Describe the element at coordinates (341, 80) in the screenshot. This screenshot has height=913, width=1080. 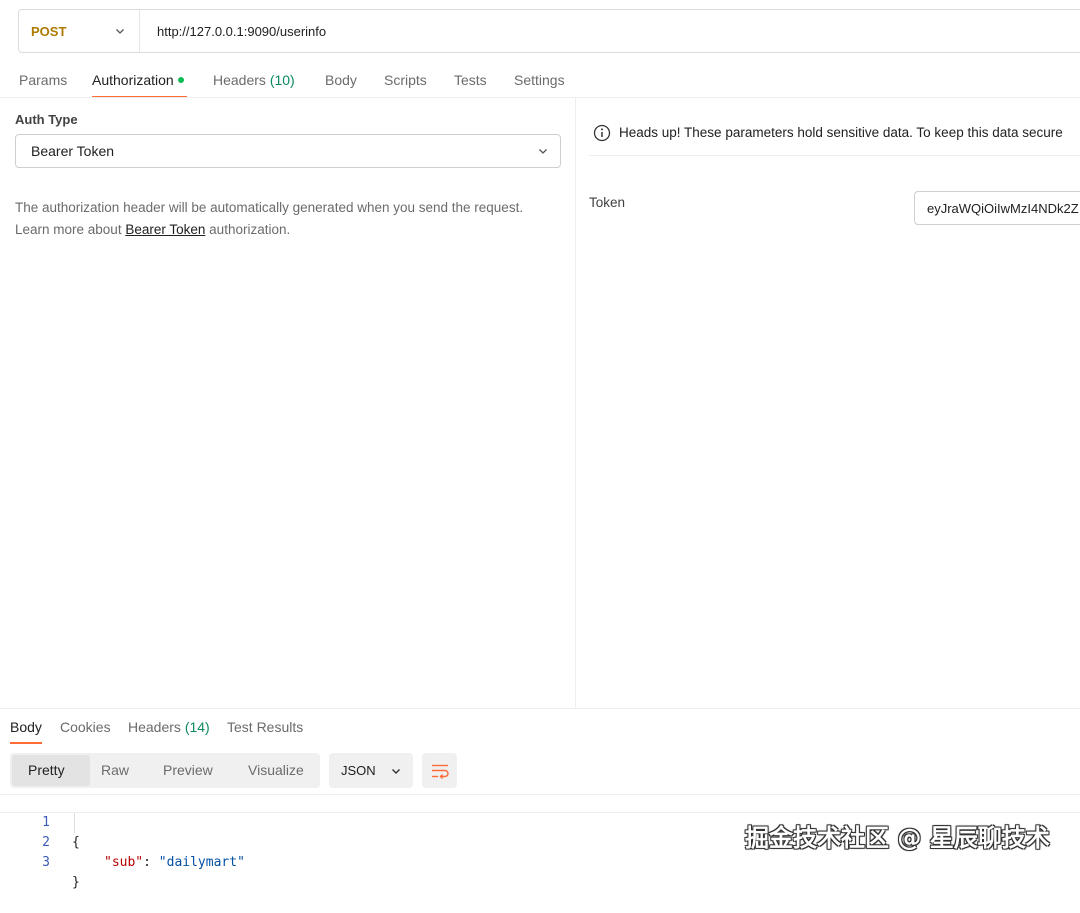
I see `tab-body: Body` at that location.